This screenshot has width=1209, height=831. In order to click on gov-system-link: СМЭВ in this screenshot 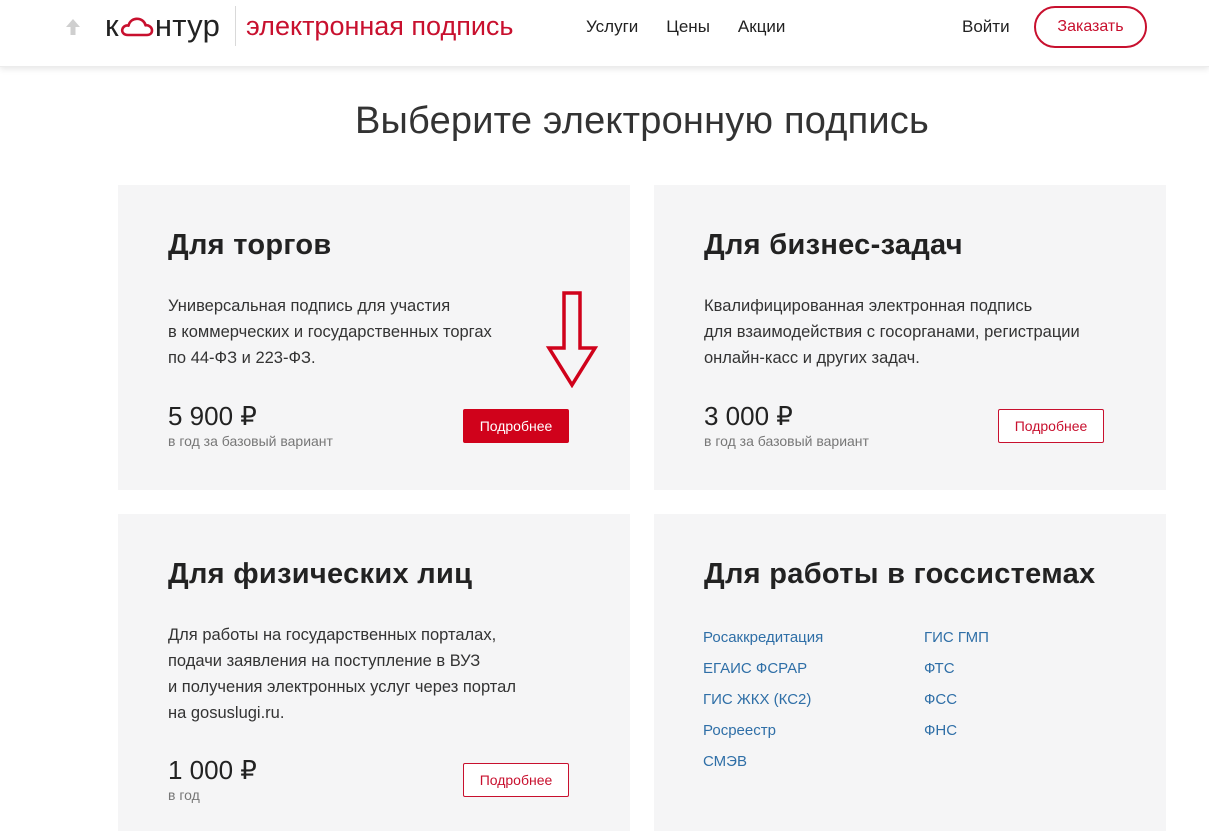, I will do `click(763, 767)`.